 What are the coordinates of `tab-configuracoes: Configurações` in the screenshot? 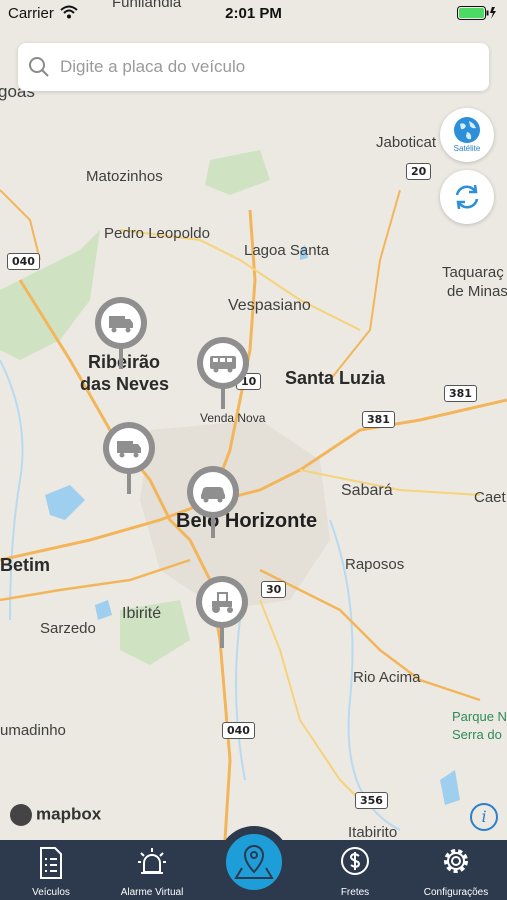 It's located at (456, 870).